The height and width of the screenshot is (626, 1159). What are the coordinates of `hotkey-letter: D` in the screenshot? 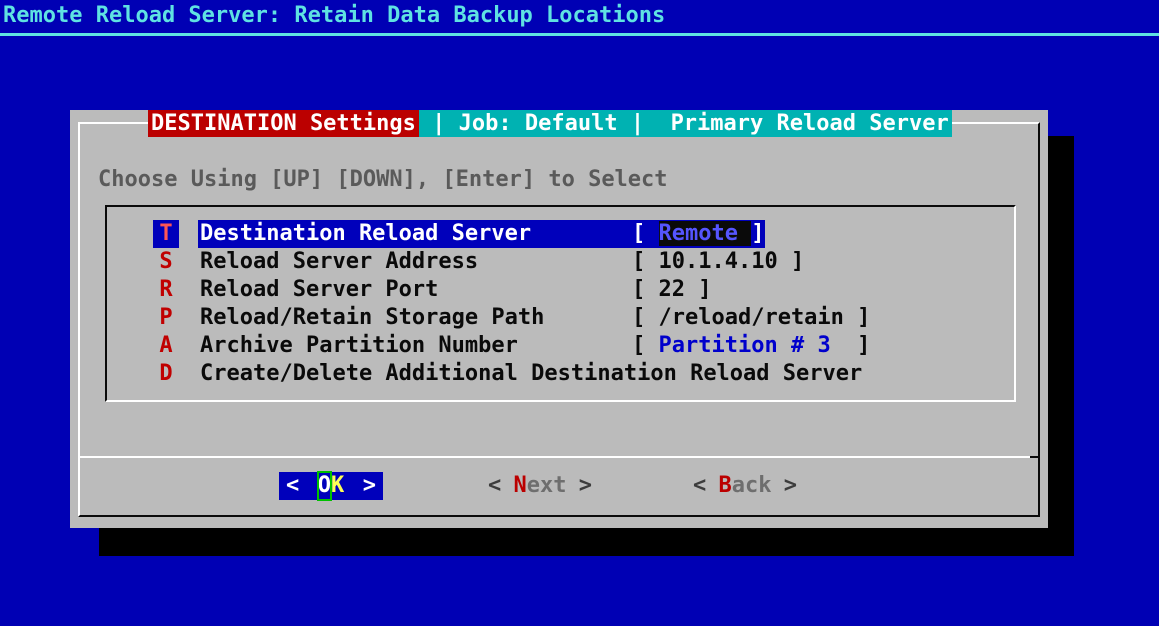 It's located at (166, 373).